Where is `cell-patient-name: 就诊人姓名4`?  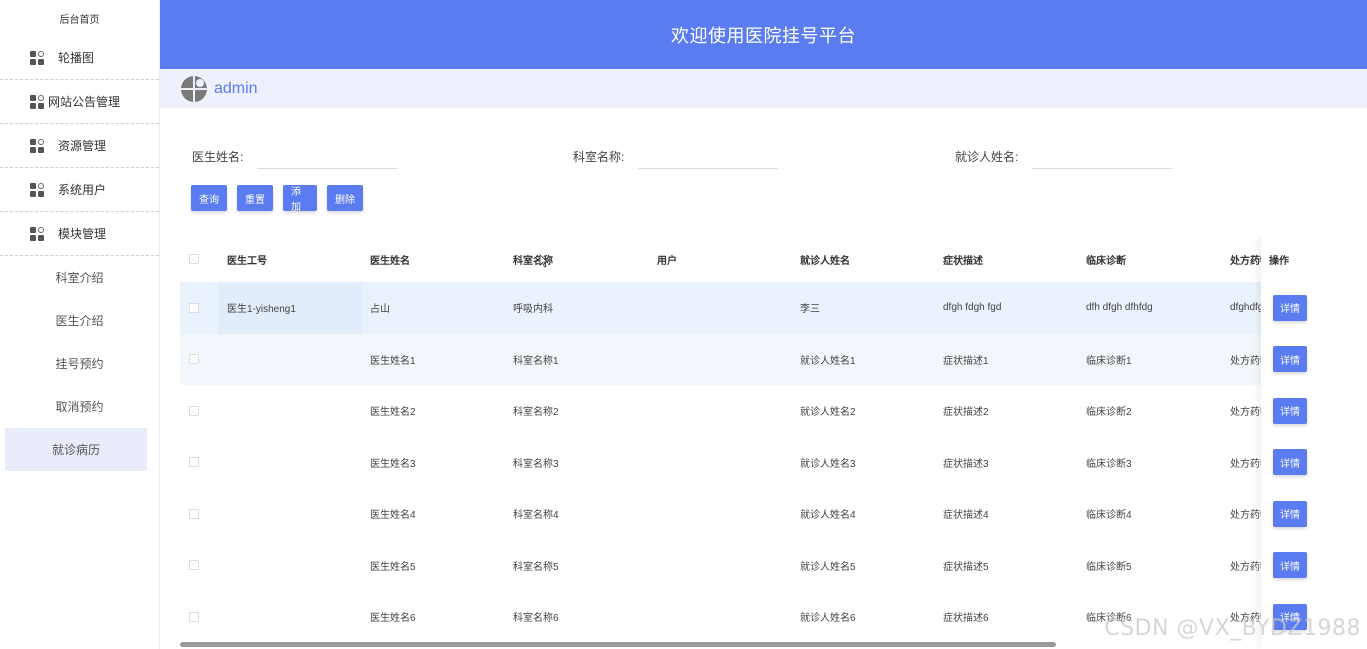
cell-patient-name: 就诊人姓名4 is located at coordinates (828, 516).